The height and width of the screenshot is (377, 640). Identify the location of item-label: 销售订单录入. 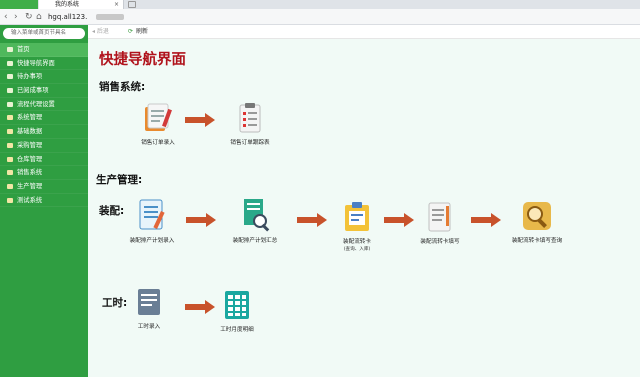
(158, 143).